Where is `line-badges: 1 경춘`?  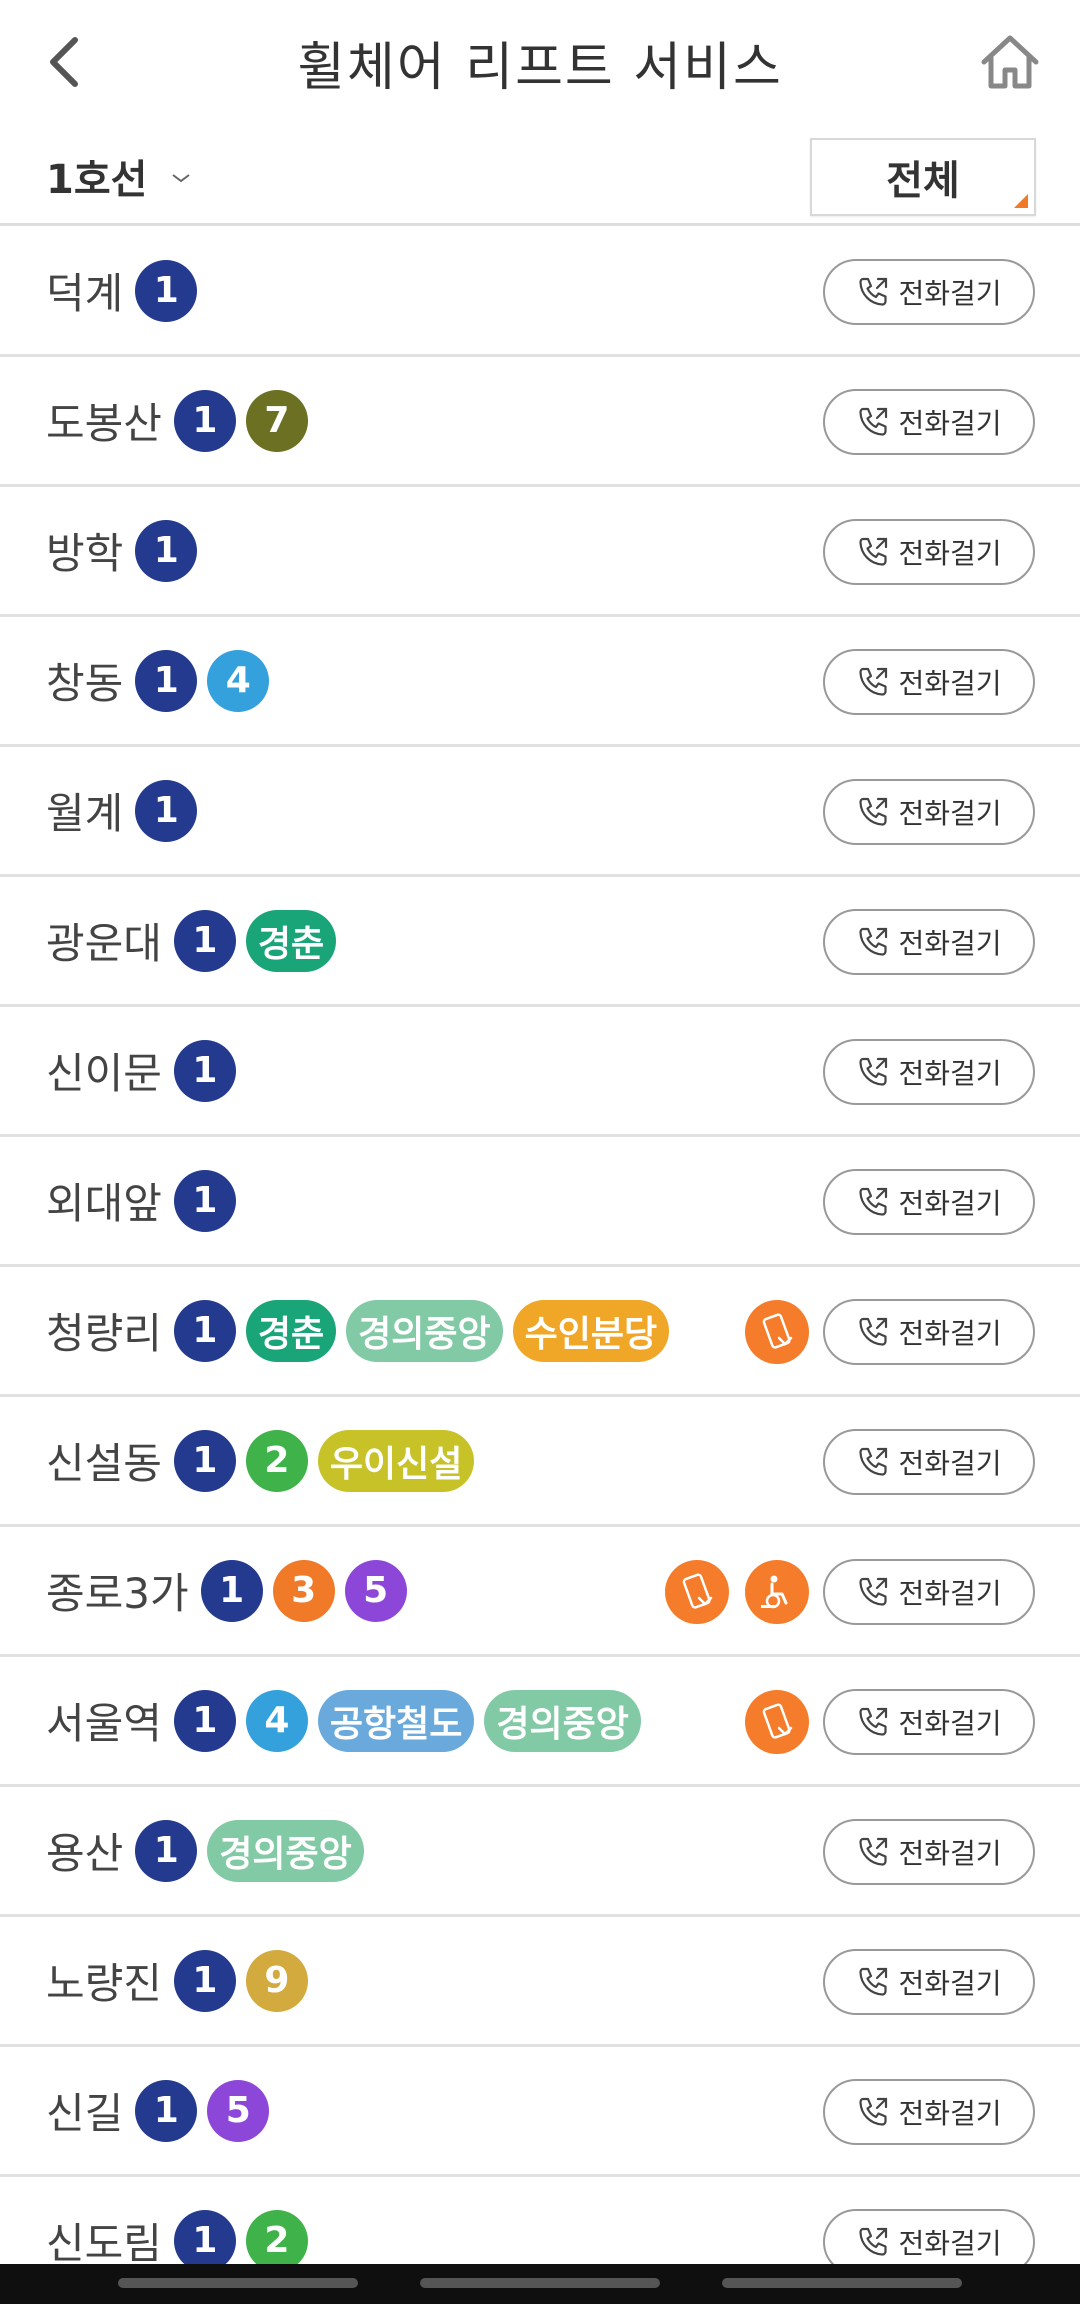 line-badges: 1 경춘 is located at coordinates (259, 940).